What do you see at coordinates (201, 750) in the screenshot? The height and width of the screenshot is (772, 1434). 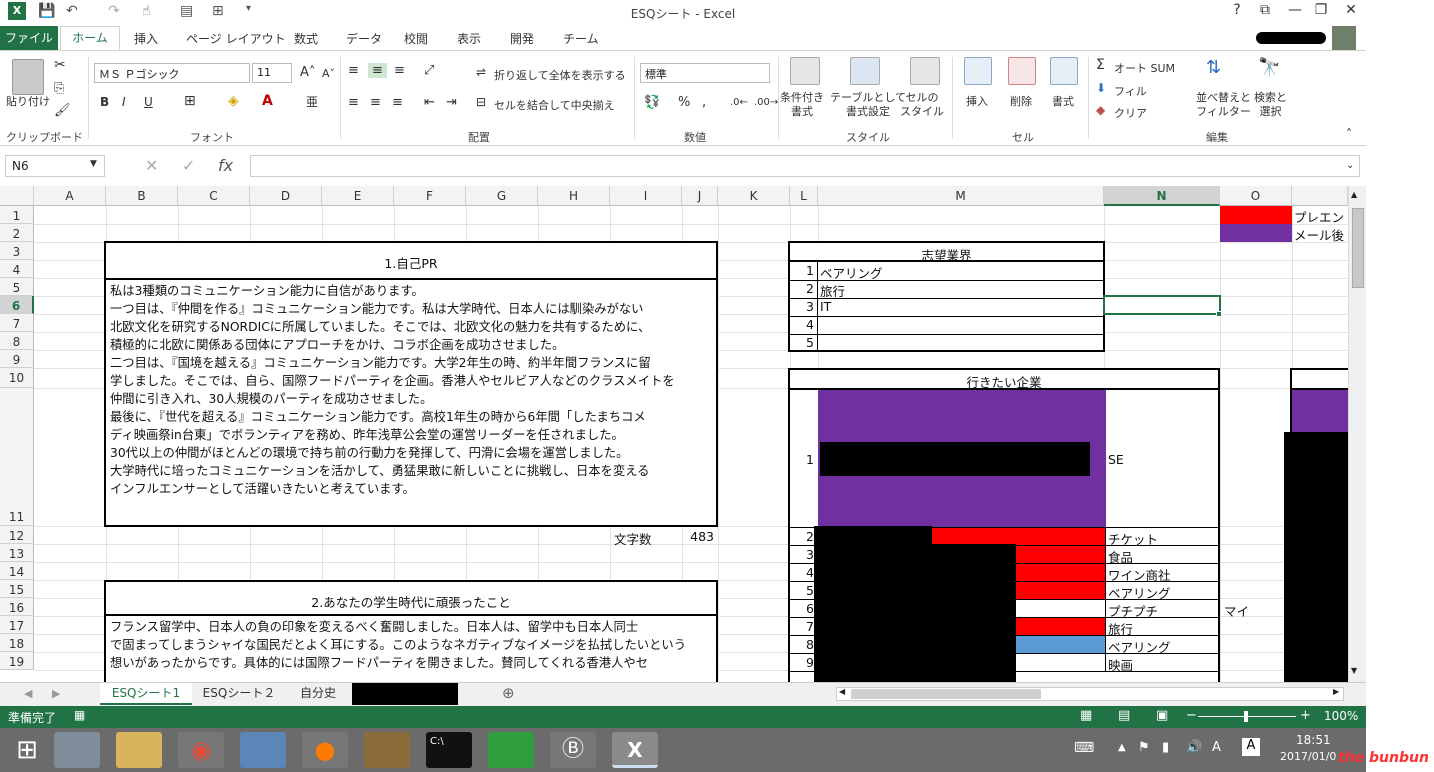 I see `chrome-icon: ◉` at bounding box center [201, 750].